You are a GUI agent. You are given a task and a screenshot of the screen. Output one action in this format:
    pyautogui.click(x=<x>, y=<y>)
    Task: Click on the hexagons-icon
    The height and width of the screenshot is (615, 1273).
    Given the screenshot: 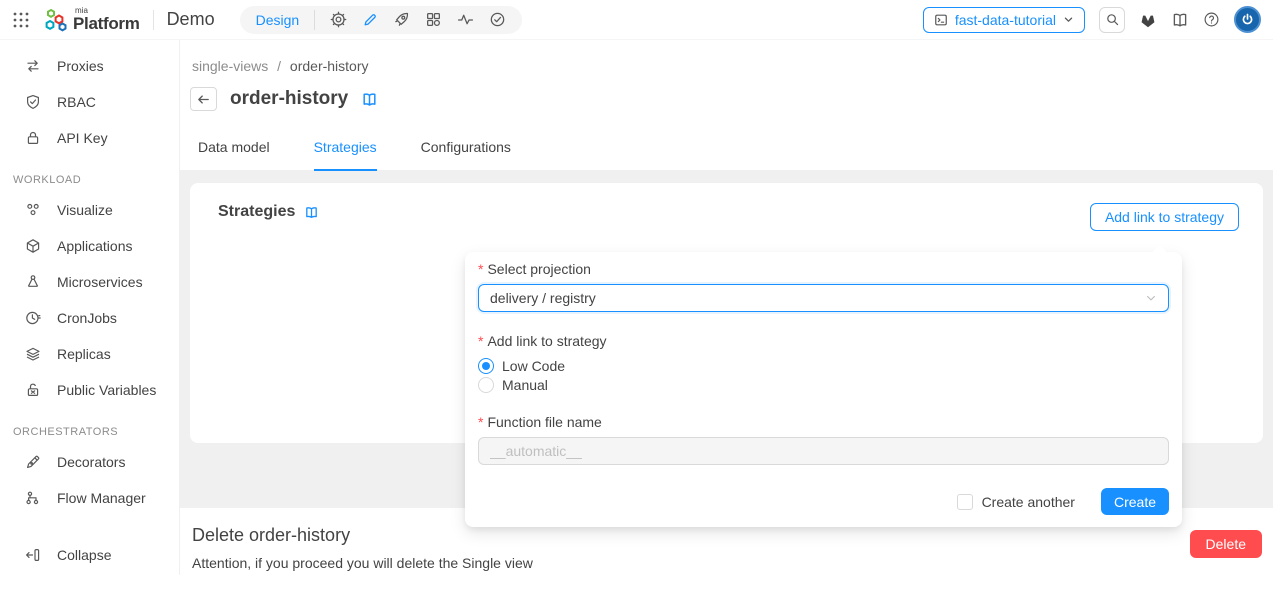 What is the action you would take?
    pyautogui.click(x=33, y=210)
    